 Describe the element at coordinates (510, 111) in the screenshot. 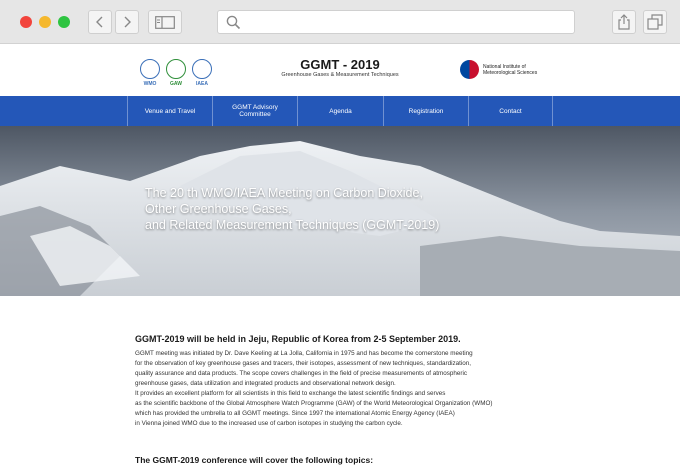

I see `nav-contact: Contact` at that location.